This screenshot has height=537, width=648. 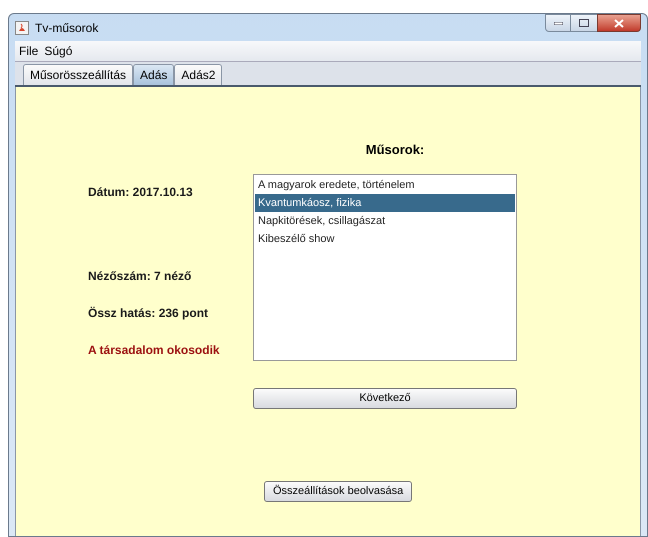 What do you see at coordinates (385, 398) in the screenshot?
I see `next-button: Következő` at bounding box center [385, 398].